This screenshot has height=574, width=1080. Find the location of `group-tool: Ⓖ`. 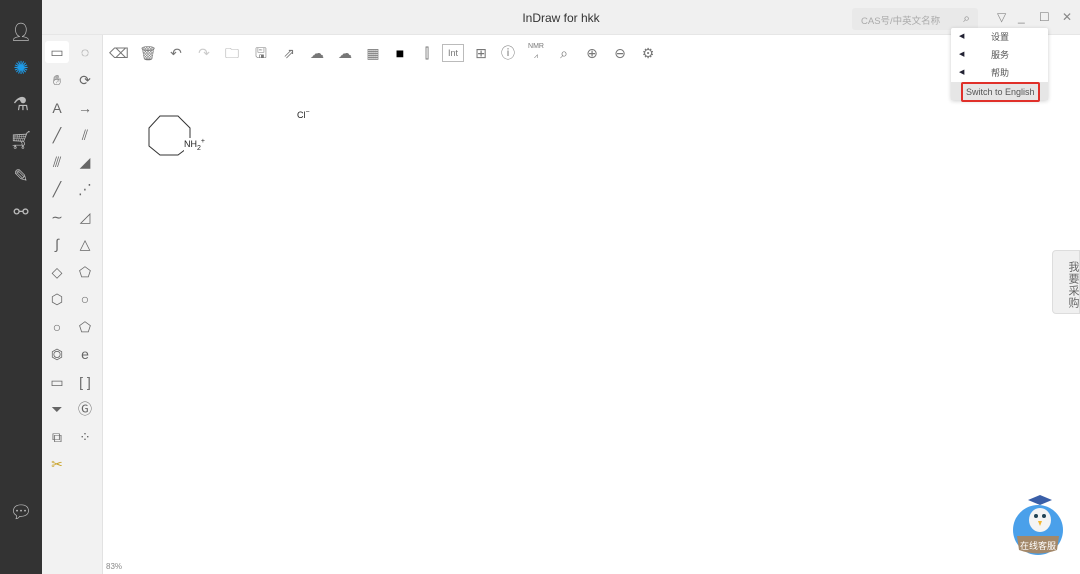

group-tool: Ⓖ is located at coordinates (85, 409).